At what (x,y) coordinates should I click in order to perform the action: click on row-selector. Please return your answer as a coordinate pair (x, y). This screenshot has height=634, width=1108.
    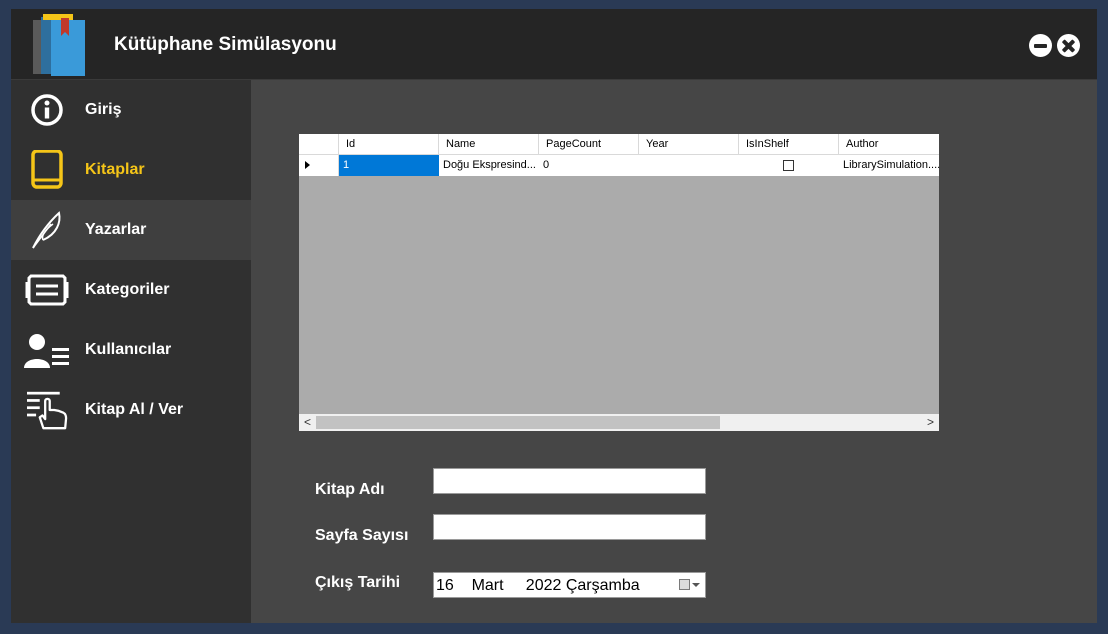
    Looking at the image, I should click on (319, 165).